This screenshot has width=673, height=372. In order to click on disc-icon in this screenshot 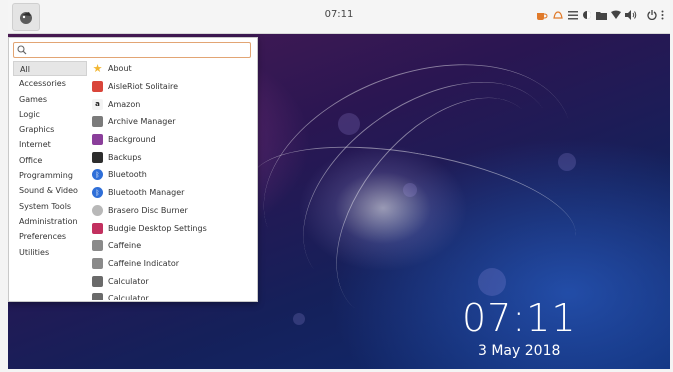, I will do `click(97, 210)`.